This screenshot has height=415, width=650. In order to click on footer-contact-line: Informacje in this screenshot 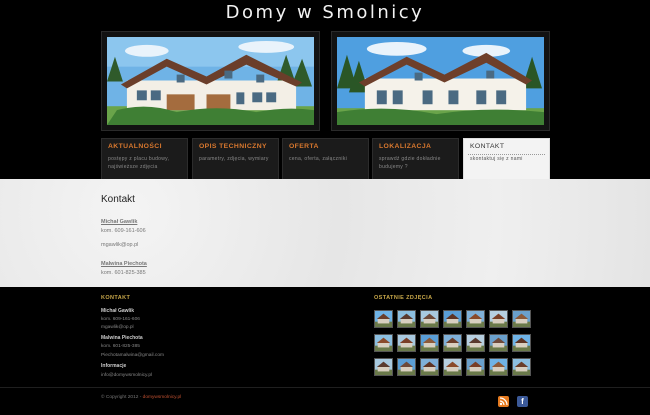, I will do `click(114, 366)`.